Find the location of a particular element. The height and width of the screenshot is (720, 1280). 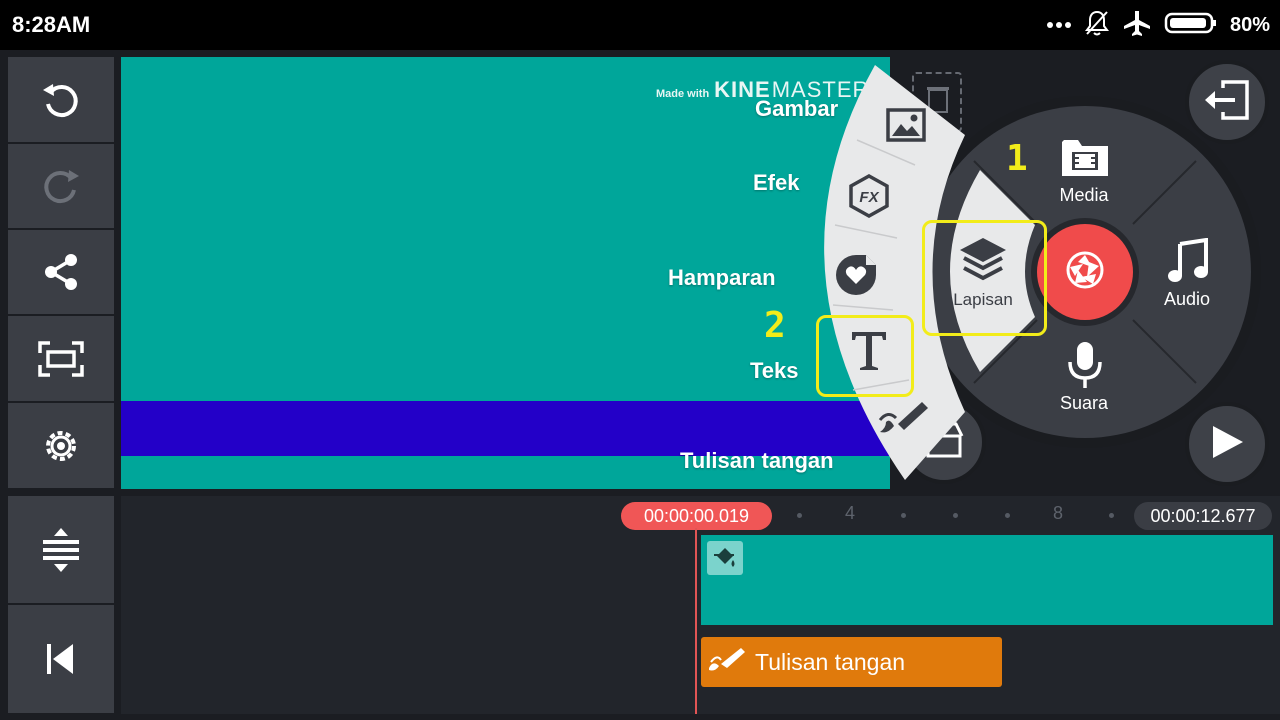

layer-item-gambar: Gambar is located at coordinates (796, 109).